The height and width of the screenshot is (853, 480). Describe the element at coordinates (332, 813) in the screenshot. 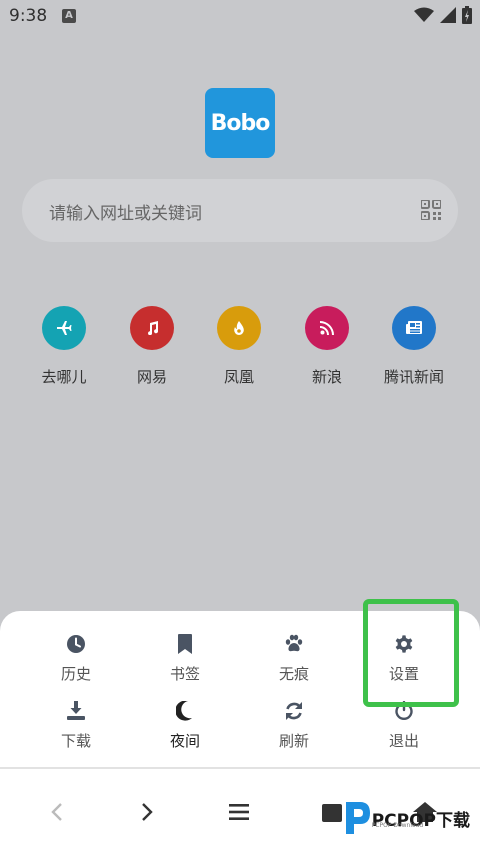

I see `tabs-icon` at that location.